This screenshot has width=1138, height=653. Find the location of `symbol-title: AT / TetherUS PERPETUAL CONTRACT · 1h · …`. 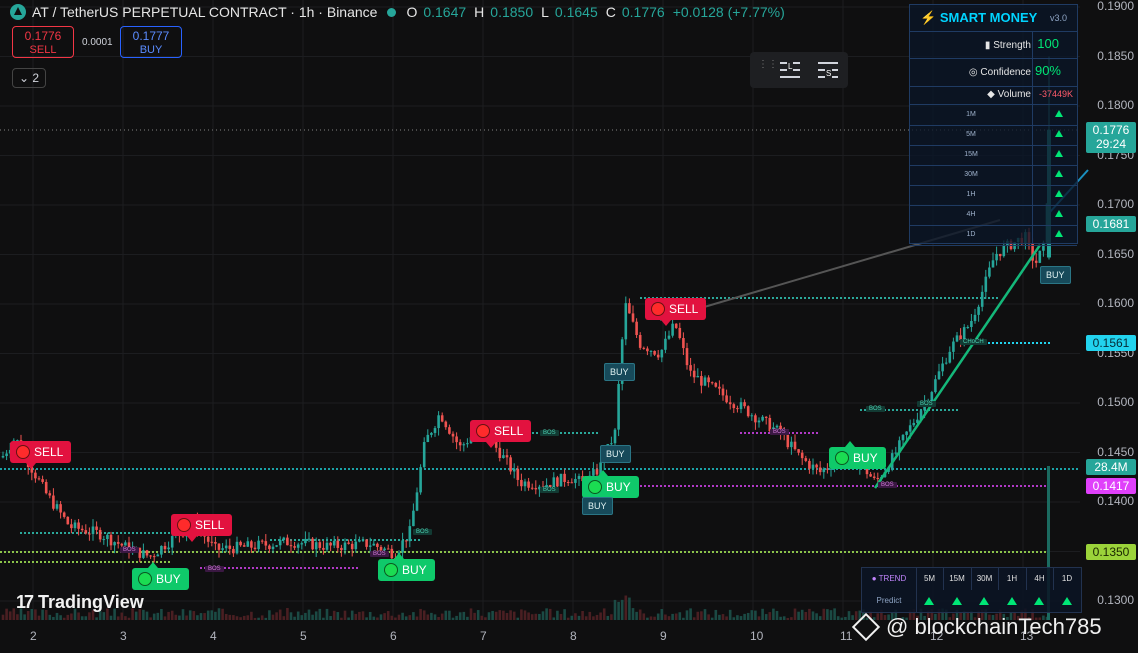

symbol-title: AT / TetherUS PERPETUAL CONTRACT · 1h · … is located at coordinates (204, 12).